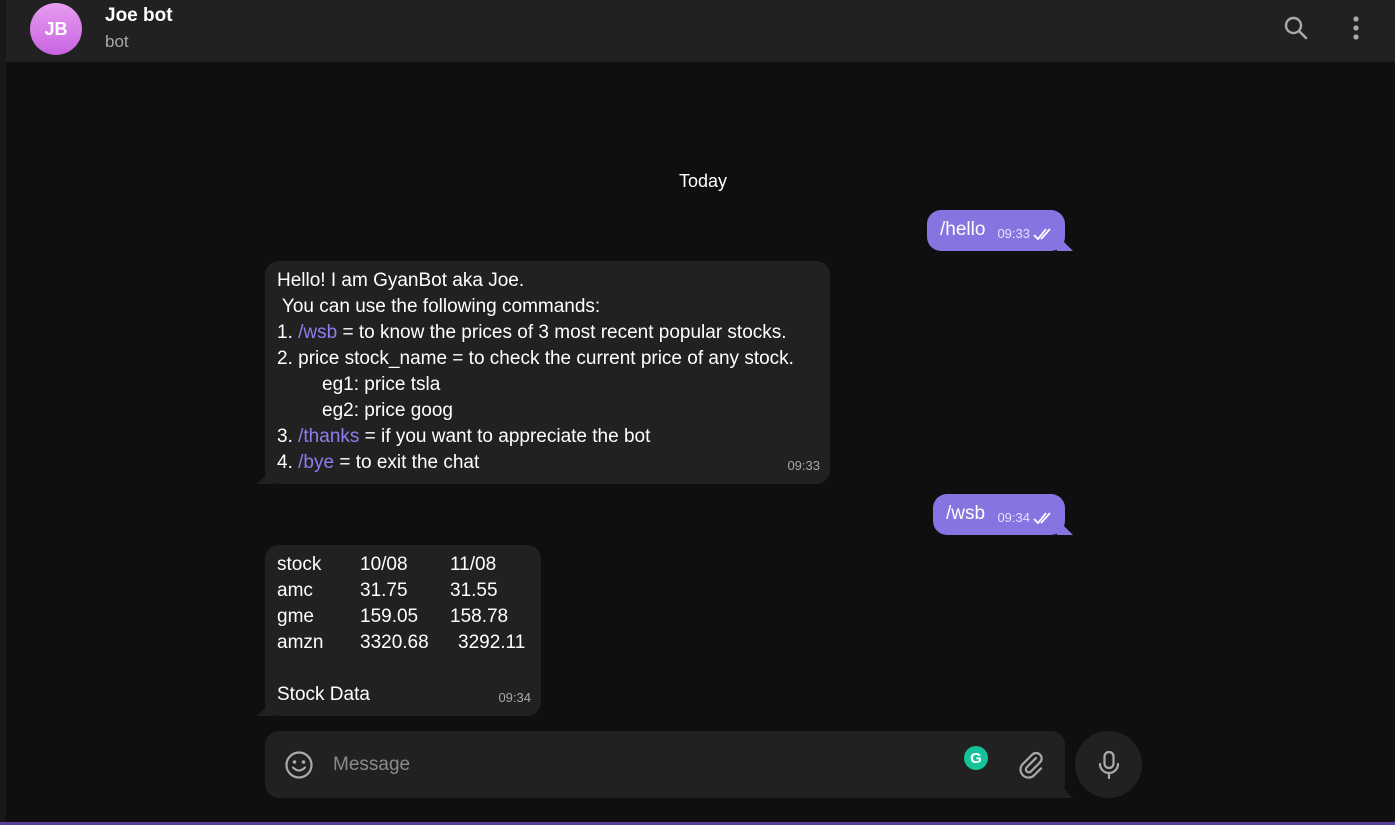  What do you see at coordinates (996, 230) in the screenshot?
I see `outgoing-message: /hello 09:33` at bounding box center [996, 230].